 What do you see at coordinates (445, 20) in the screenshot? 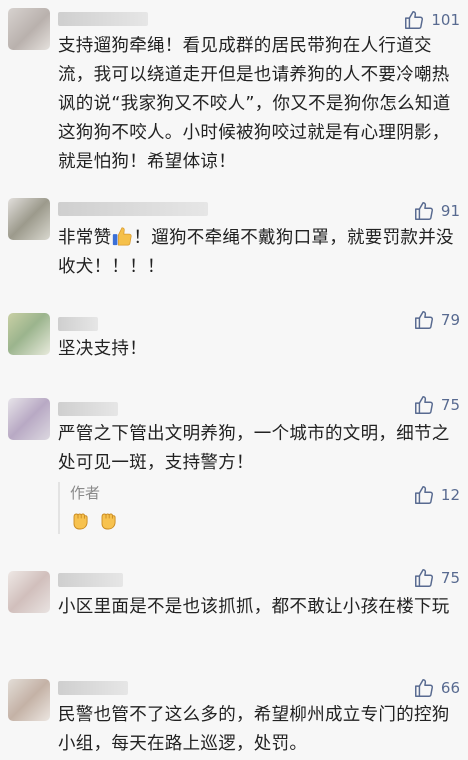
I see `like-count: 101` at bounding box center [445, 20].